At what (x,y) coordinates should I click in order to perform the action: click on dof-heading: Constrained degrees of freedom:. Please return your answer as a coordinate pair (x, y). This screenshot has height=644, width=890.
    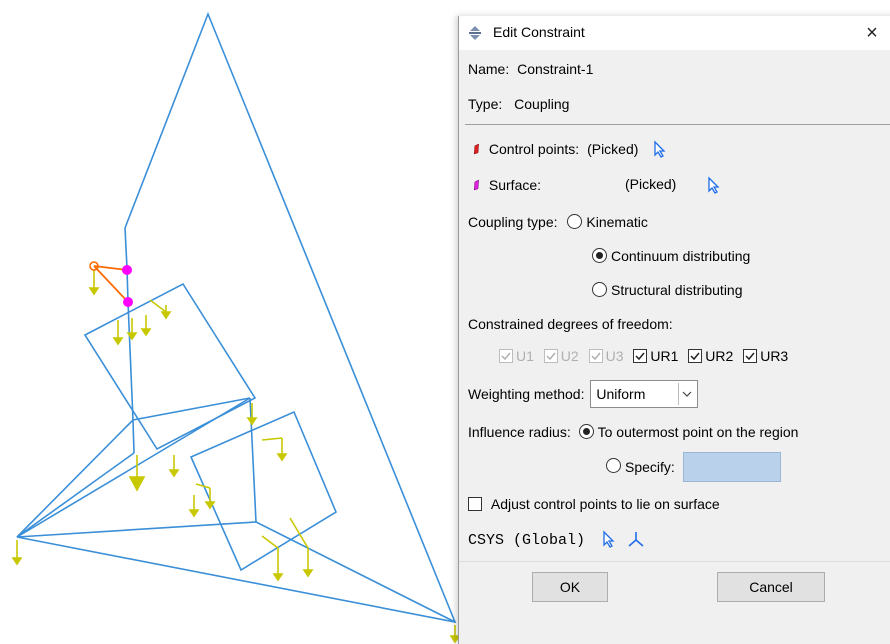
    Looking at the image, I should click on (570, 324).